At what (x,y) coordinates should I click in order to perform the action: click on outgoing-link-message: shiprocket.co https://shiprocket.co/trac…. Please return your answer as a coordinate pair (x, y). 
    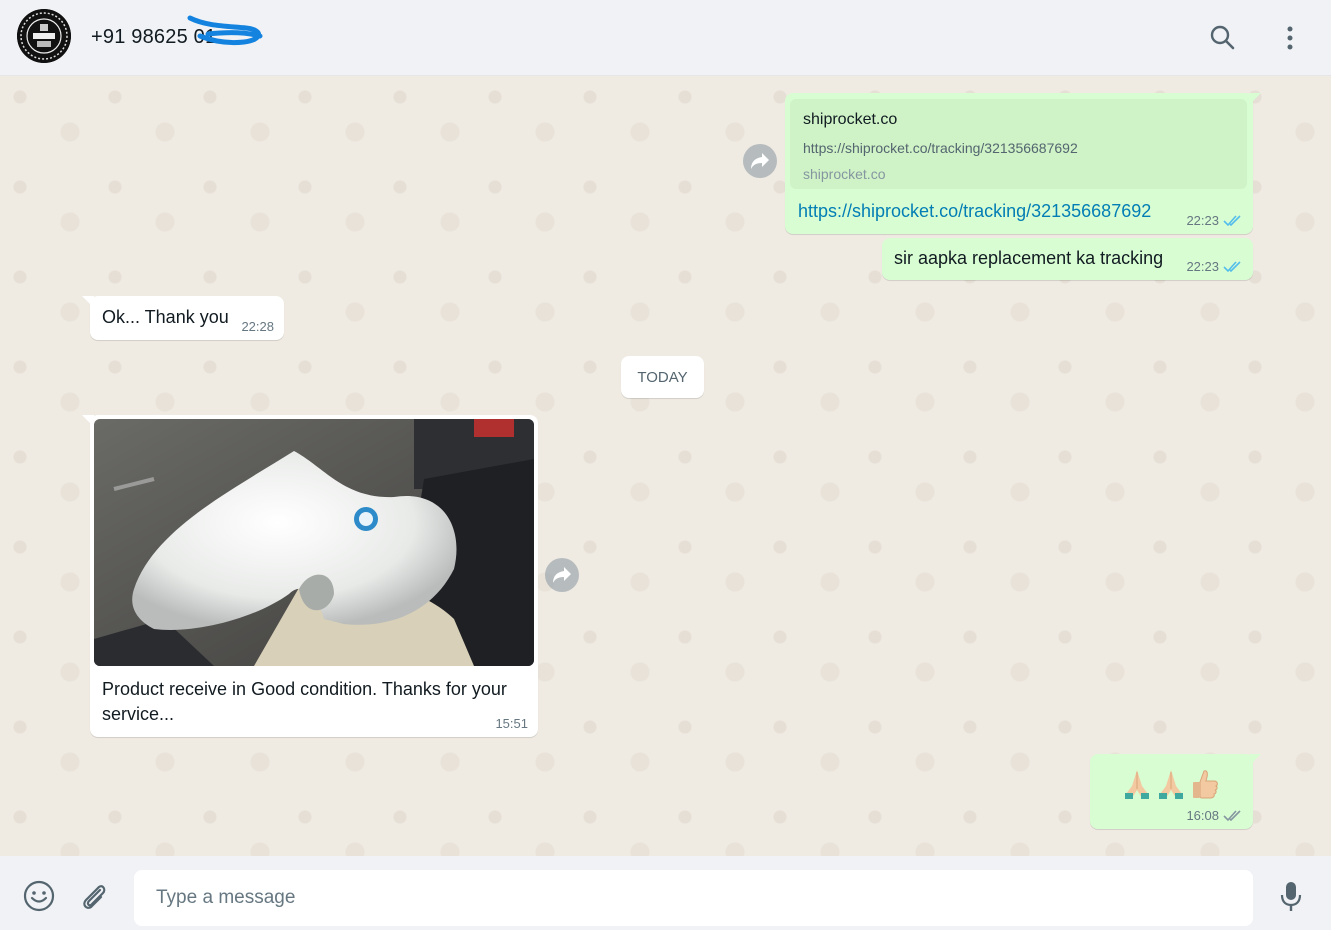
    Looking at the image, I should click on (1023, 163).